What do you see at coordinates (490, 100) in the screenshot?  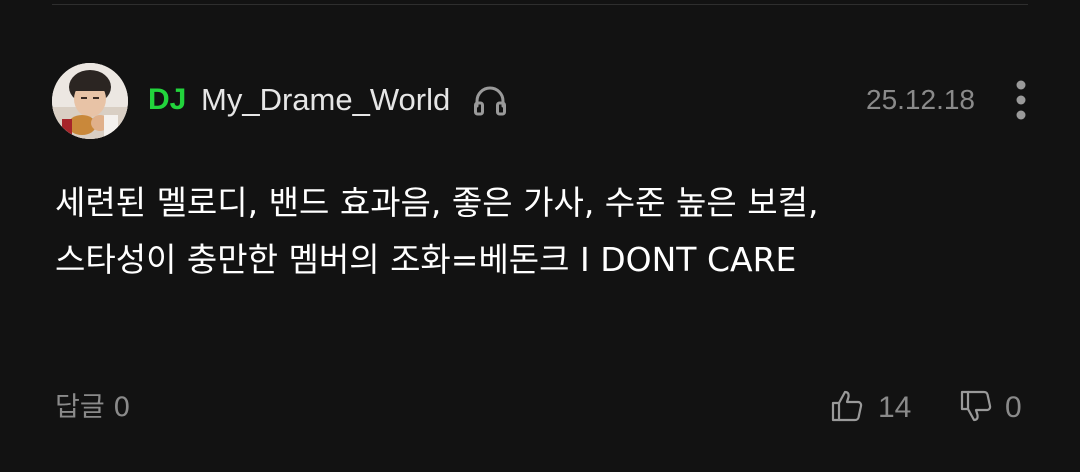 I see `headphones-icon` at bounding box center [490, 100].